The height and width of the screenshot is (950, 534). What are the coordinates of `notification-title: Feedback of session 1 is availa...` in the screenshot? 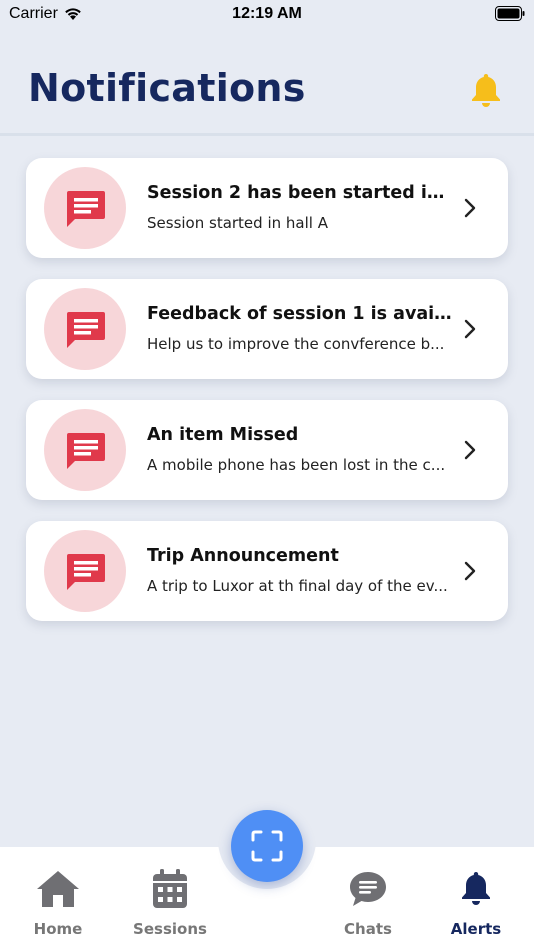 It's located at (299, 314).